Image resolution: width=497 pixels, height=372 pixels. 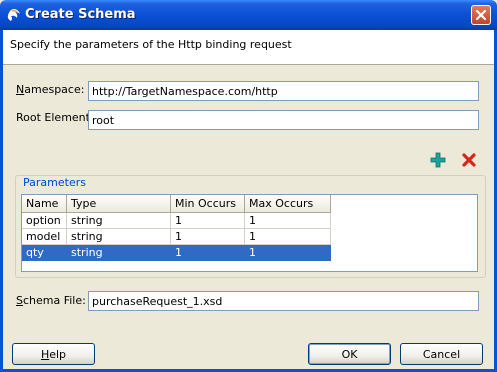 I want to click on window-title: Create Schema, so click(x=80, y=14).